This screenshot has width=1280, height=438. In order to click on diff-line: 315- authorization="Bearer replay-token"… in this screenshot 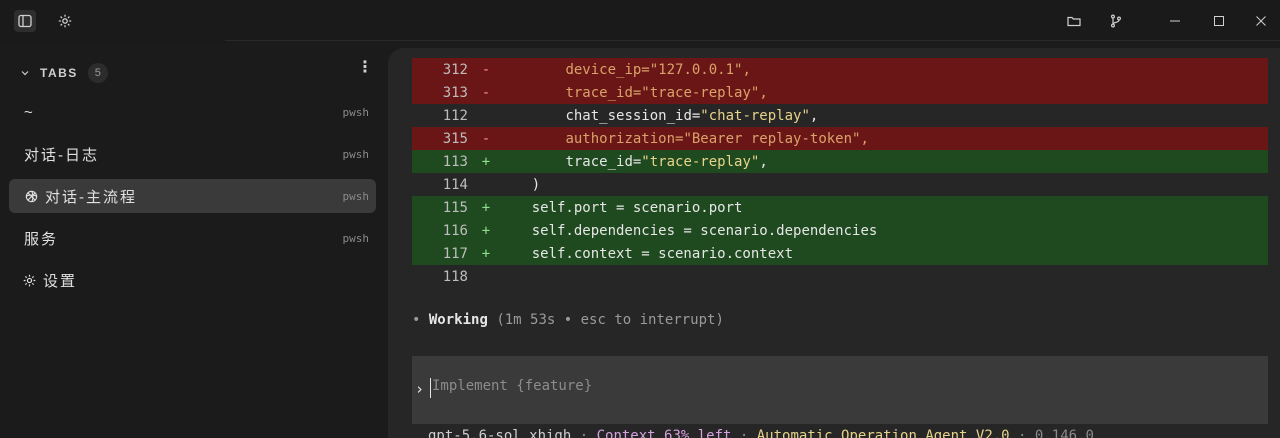, I will do `click(840, 138)`.